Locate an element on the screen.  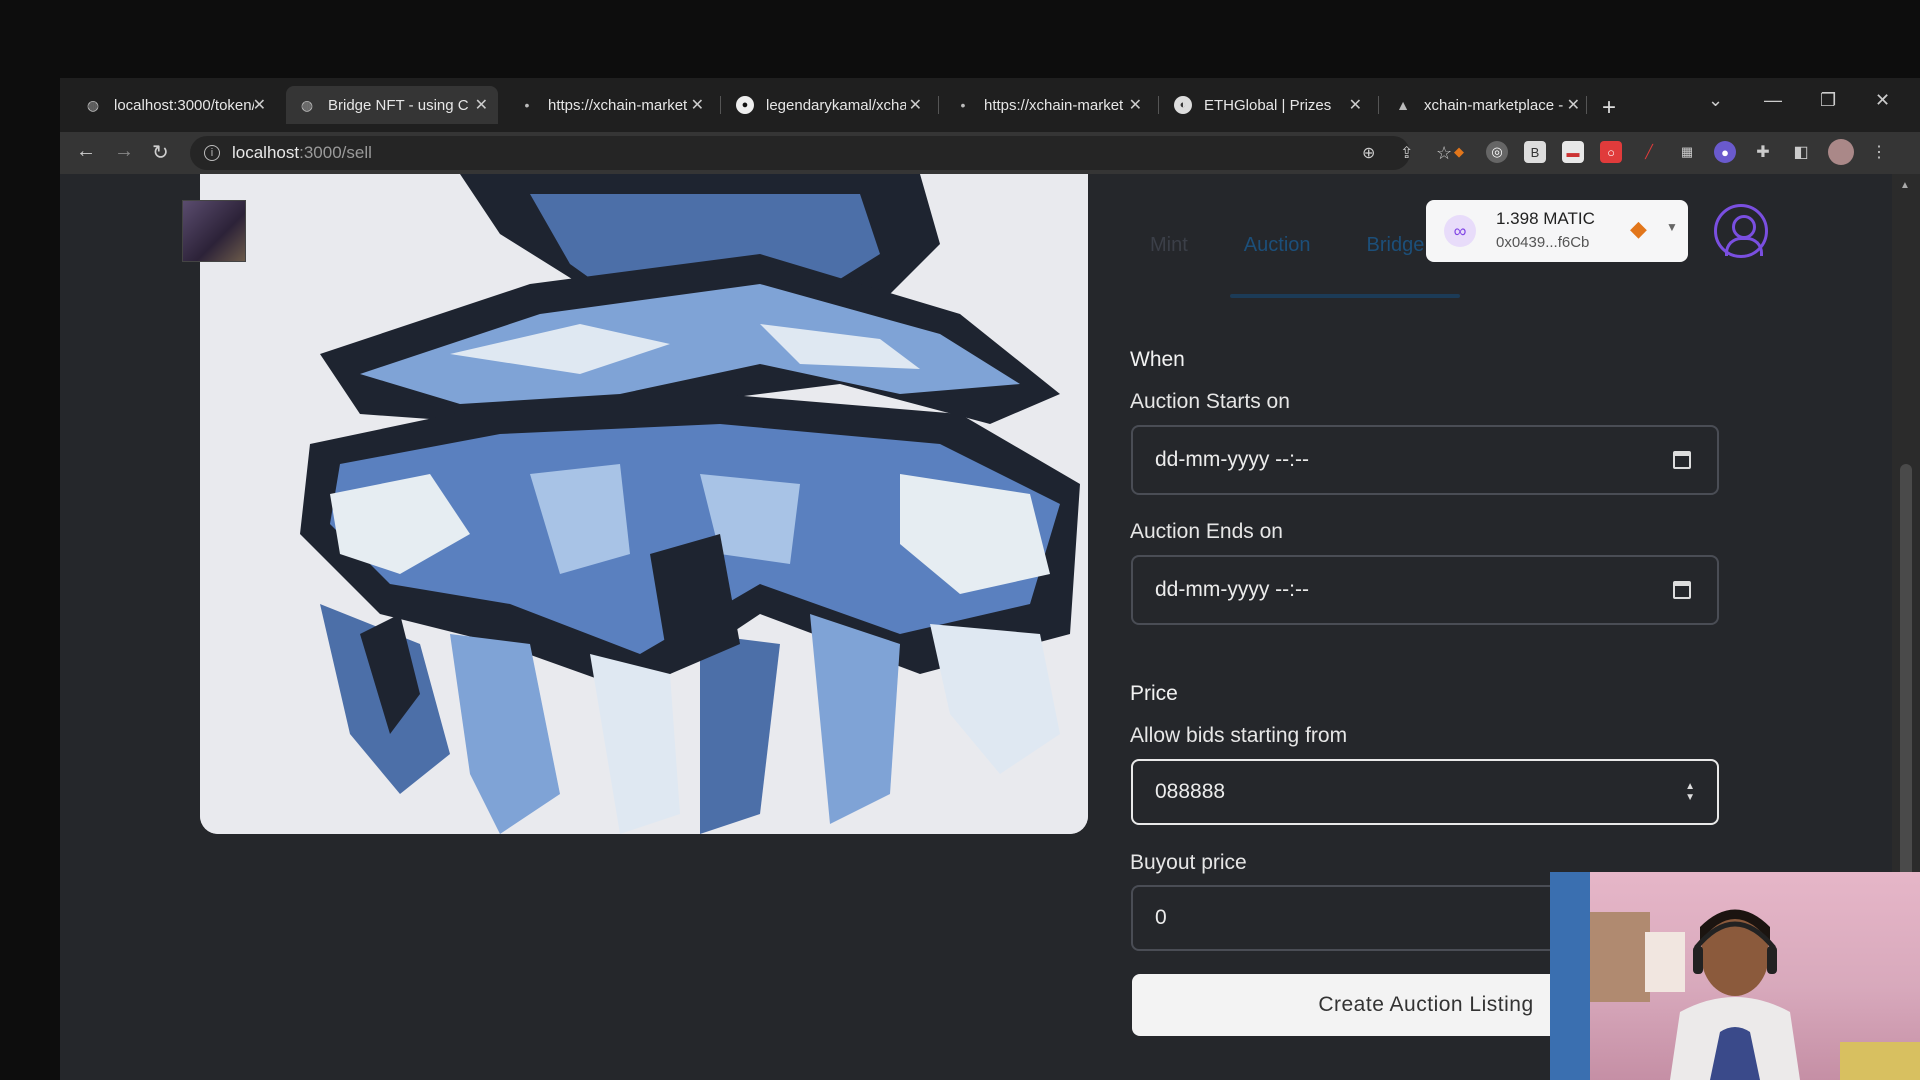
address-bar: i localhost:3000/sell ⊕ ⇪ ☆ is located at coordinates (821, 153).